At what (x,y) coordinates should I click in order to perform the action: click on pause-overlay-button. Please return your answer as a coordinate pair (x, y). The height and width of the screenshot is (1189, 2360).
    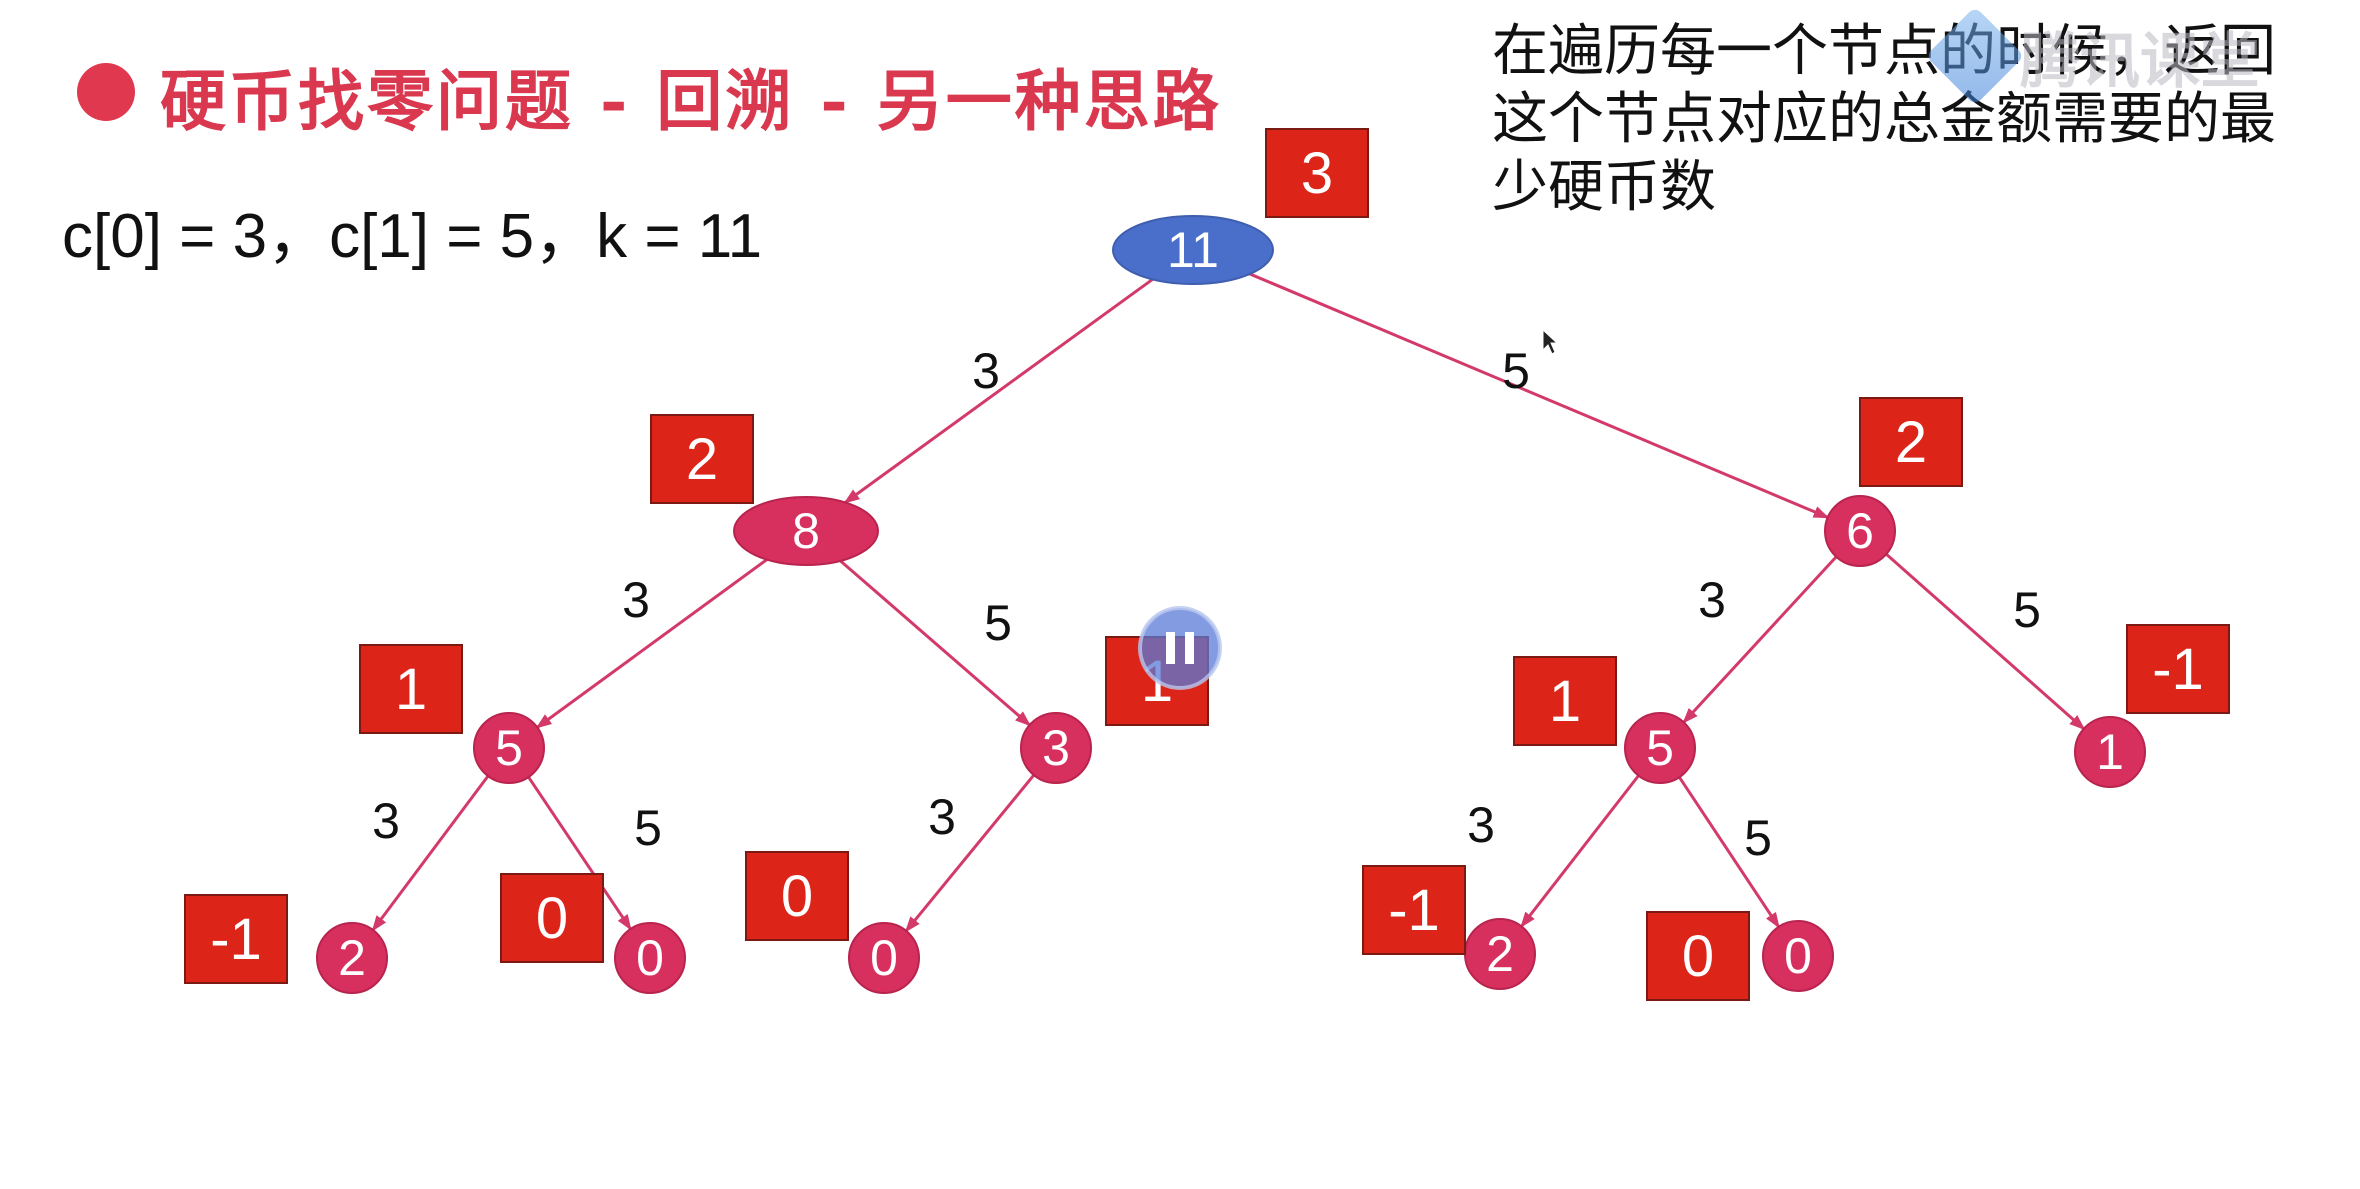
    Looking at the image, I should click on (1180, 648).